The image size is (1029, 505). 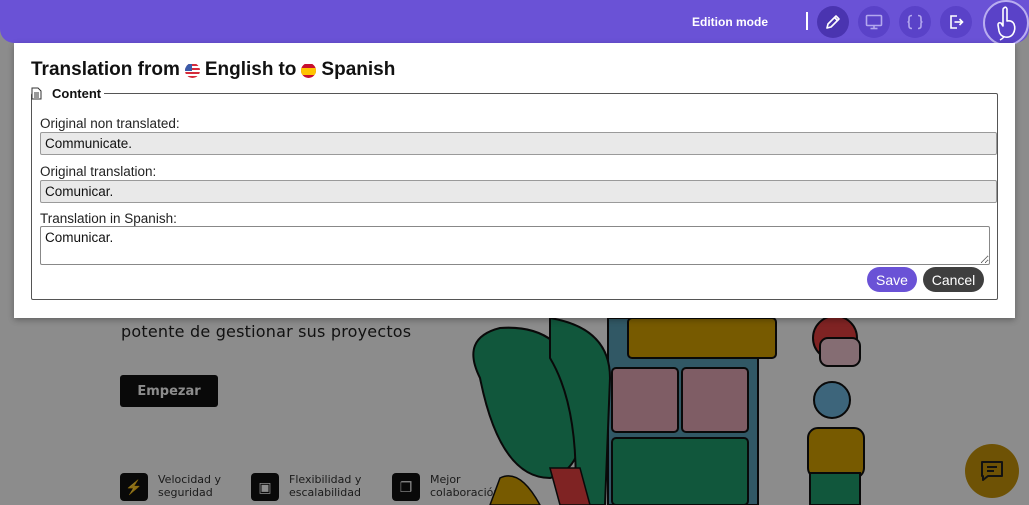 I want to click on exit-button, so click(x=956, y=22).